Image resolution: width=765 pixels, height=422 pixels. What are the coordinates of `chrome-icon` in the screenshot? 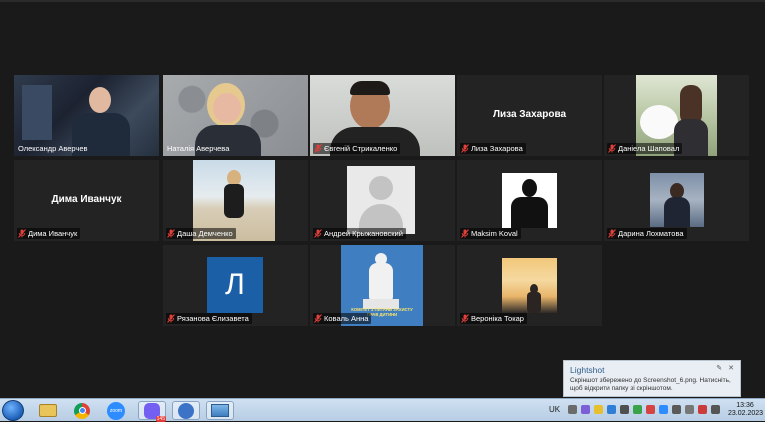 It's located at (82, 410).